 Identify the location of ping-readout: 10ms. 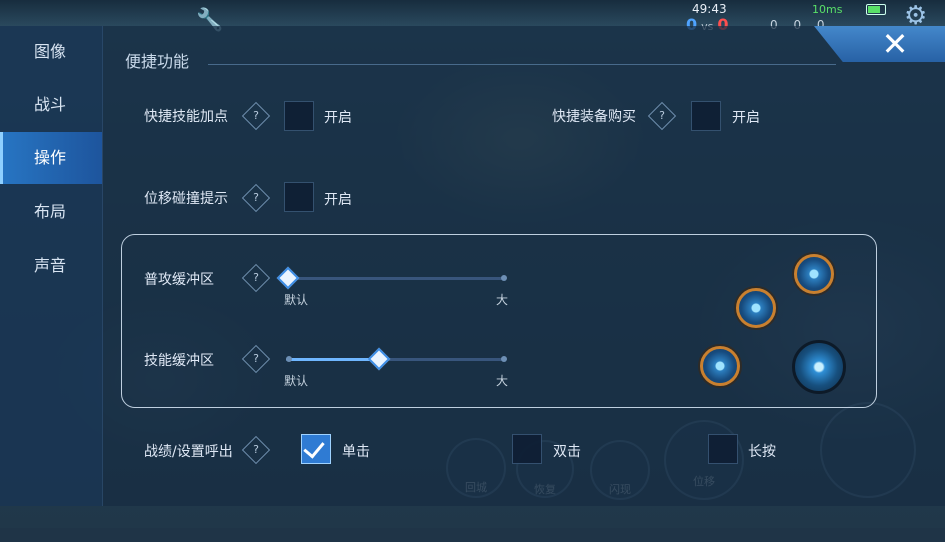
(827, 9).